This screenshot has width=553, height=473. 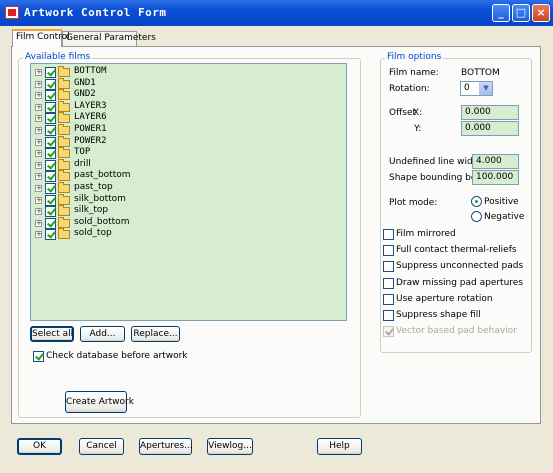 What do you see at coordinates (444, 298) in the screenshot?
I see `option-label: Use aperture rotation` at bounding box center [444, 298].